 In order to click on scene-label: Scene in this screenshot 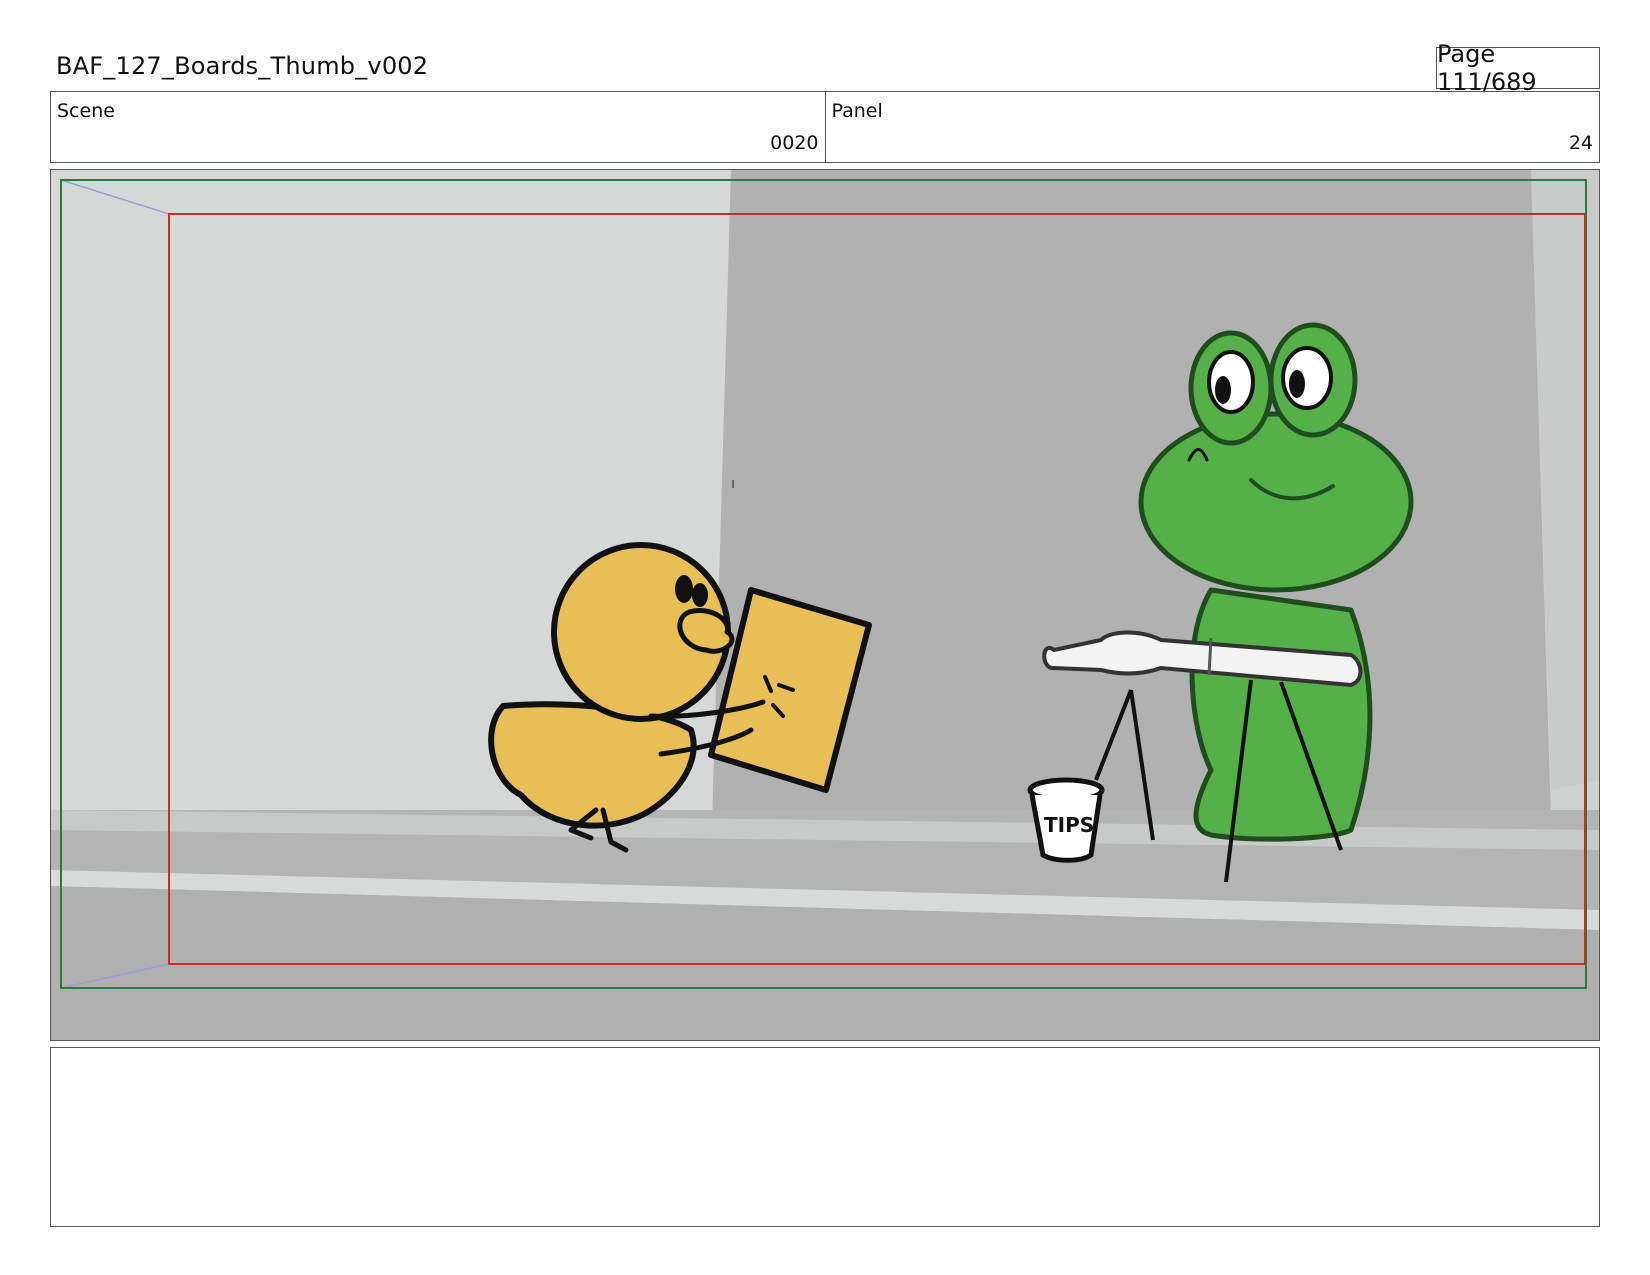, I will do `click(86, 111)`.